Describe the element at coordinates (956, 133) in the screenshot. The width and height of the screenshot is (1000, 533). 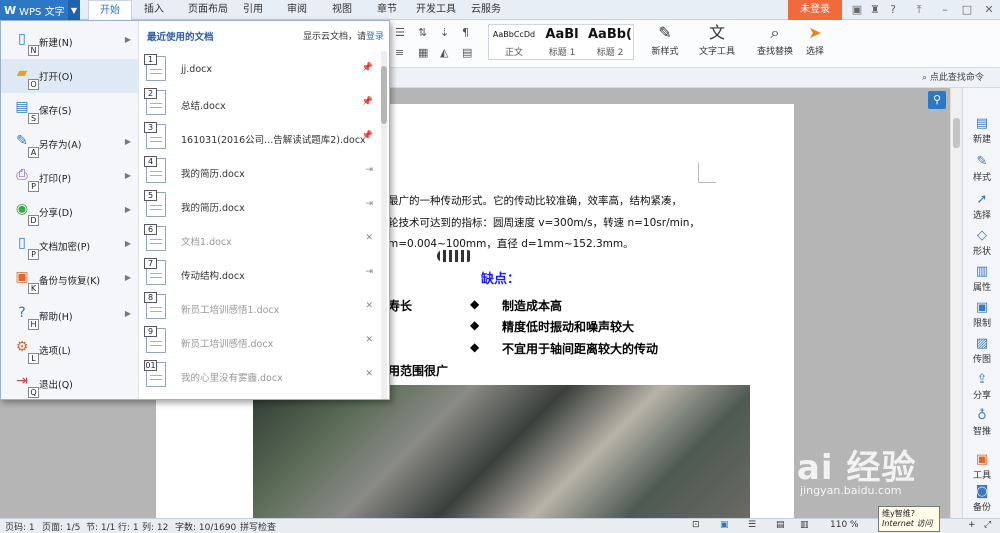
I see `scrollbar-thumb` at that location.